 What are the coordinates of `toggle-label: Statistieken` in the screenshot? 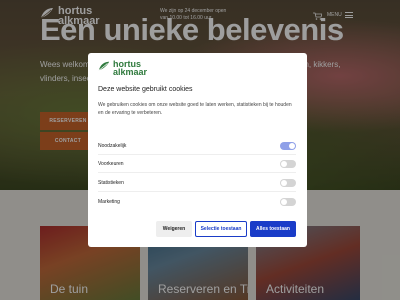 It's located at (111, 183).